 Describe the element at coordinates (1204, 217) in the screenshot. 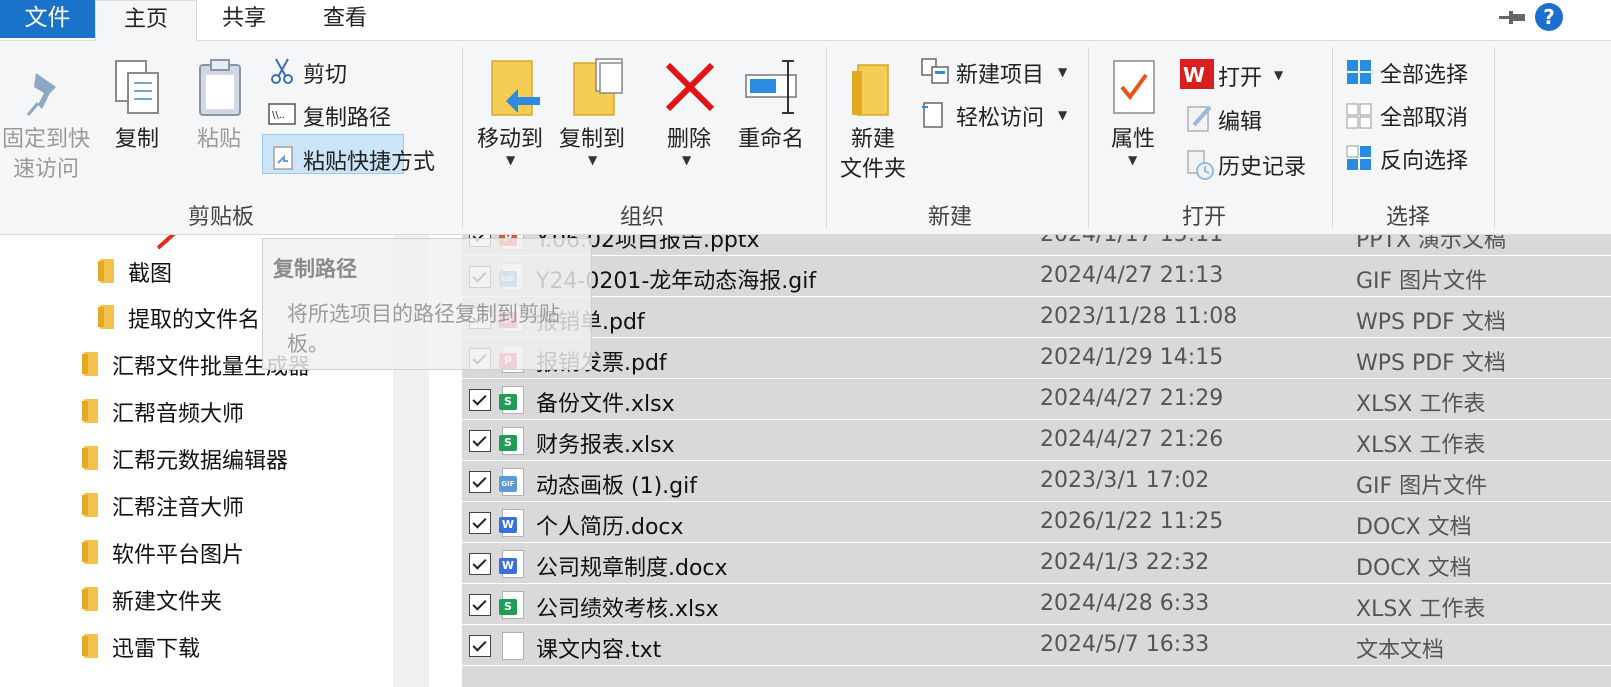

I see `open-group-label: 打开` at that location.